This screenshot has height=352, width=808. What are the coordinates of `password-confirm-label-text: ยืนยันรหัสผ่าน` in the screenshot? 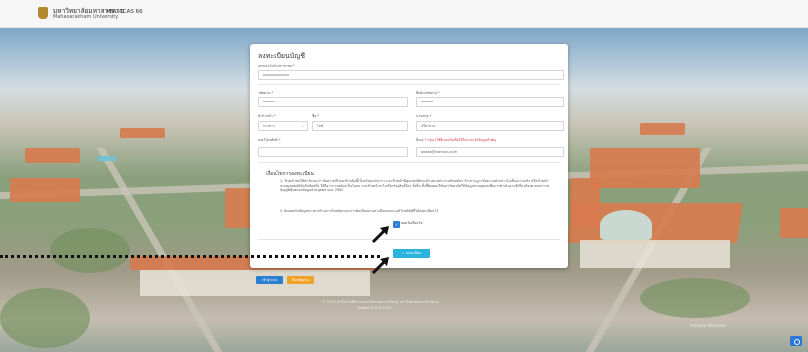 It's located at (426, 93).